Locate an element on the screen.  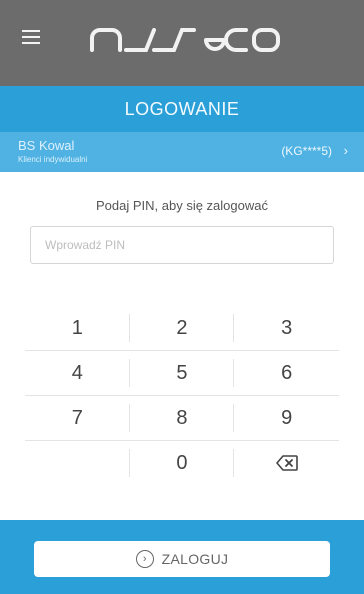
key-empty is located at coordinates (77, 463).